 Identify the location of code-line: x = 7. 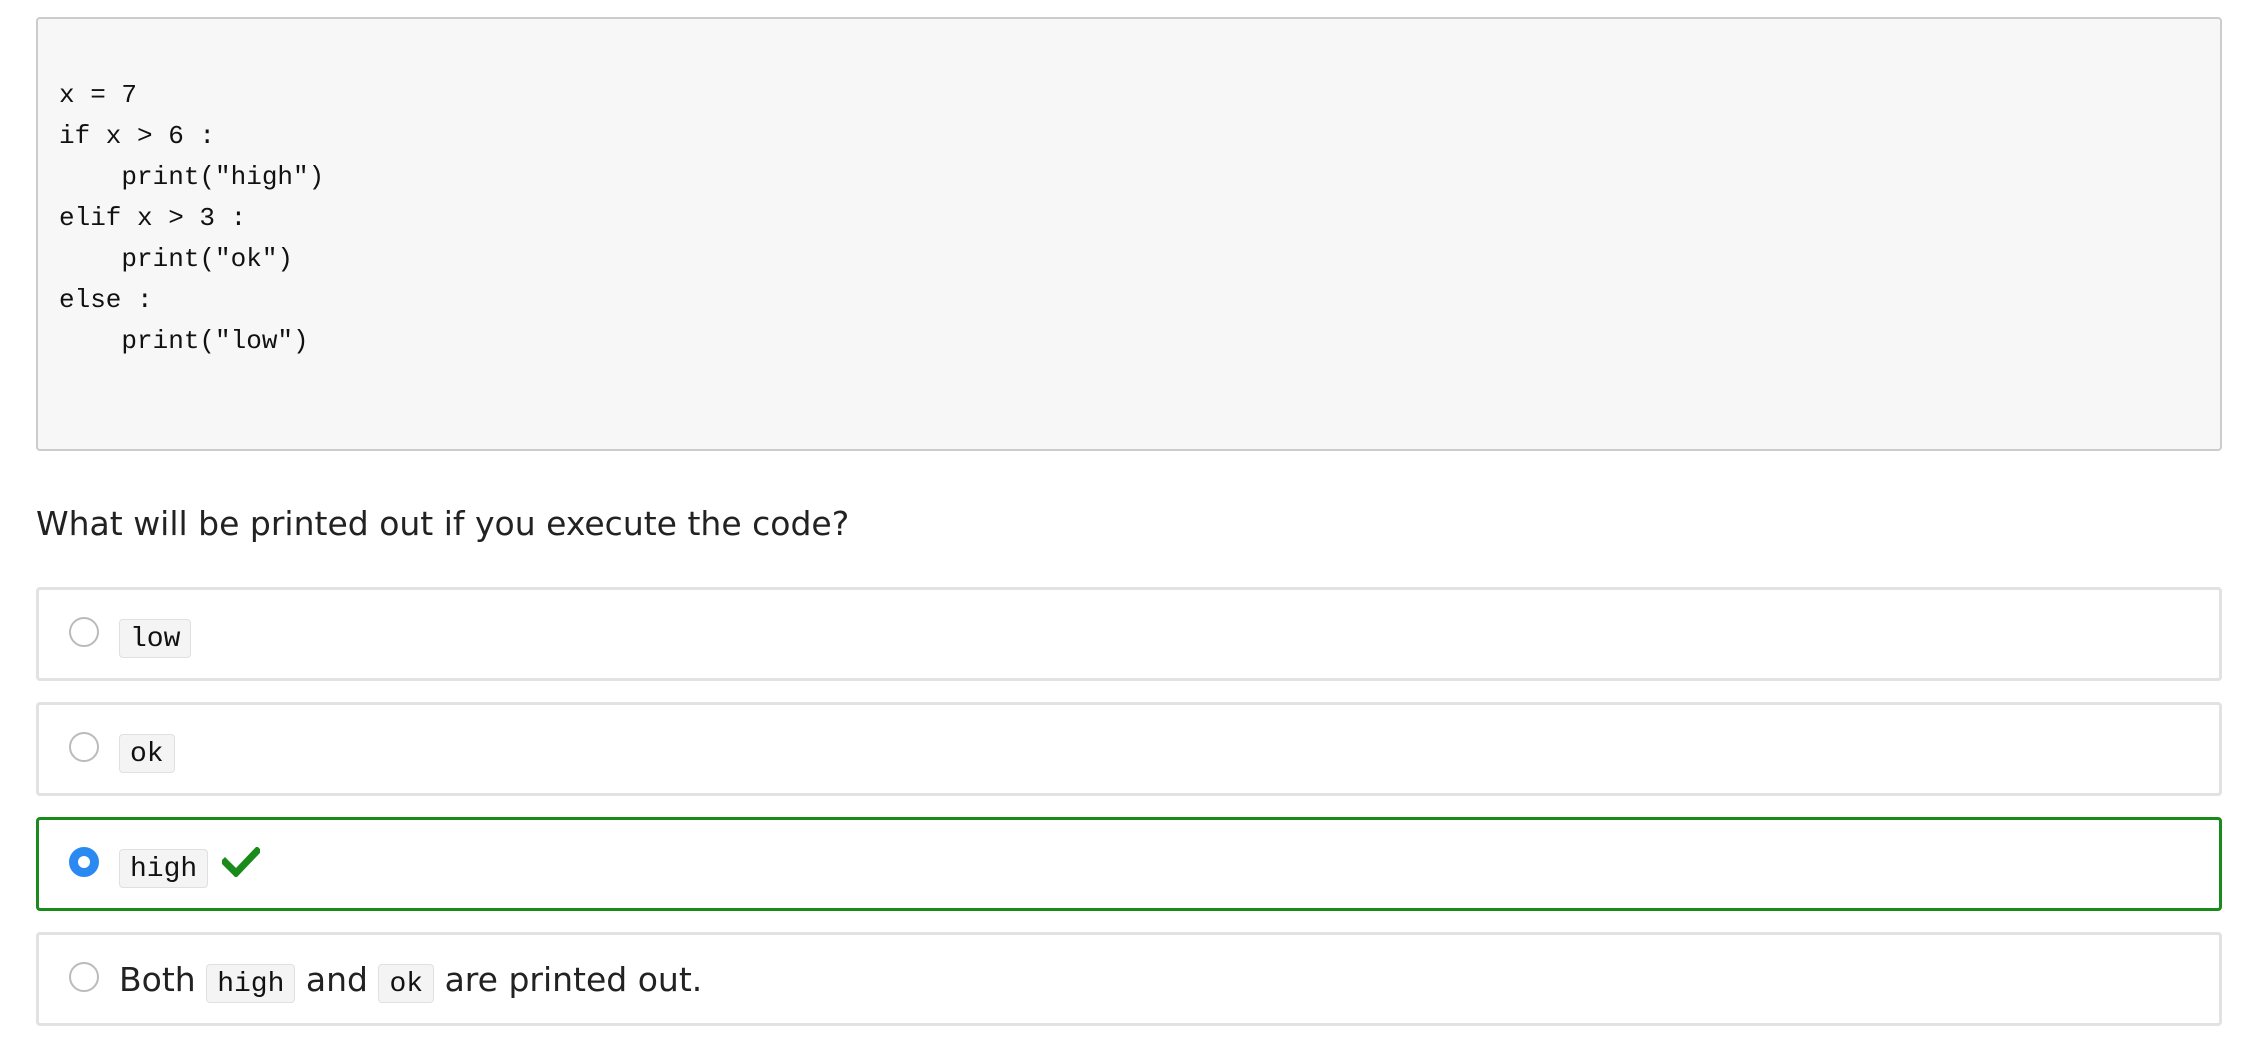
(98, 95).